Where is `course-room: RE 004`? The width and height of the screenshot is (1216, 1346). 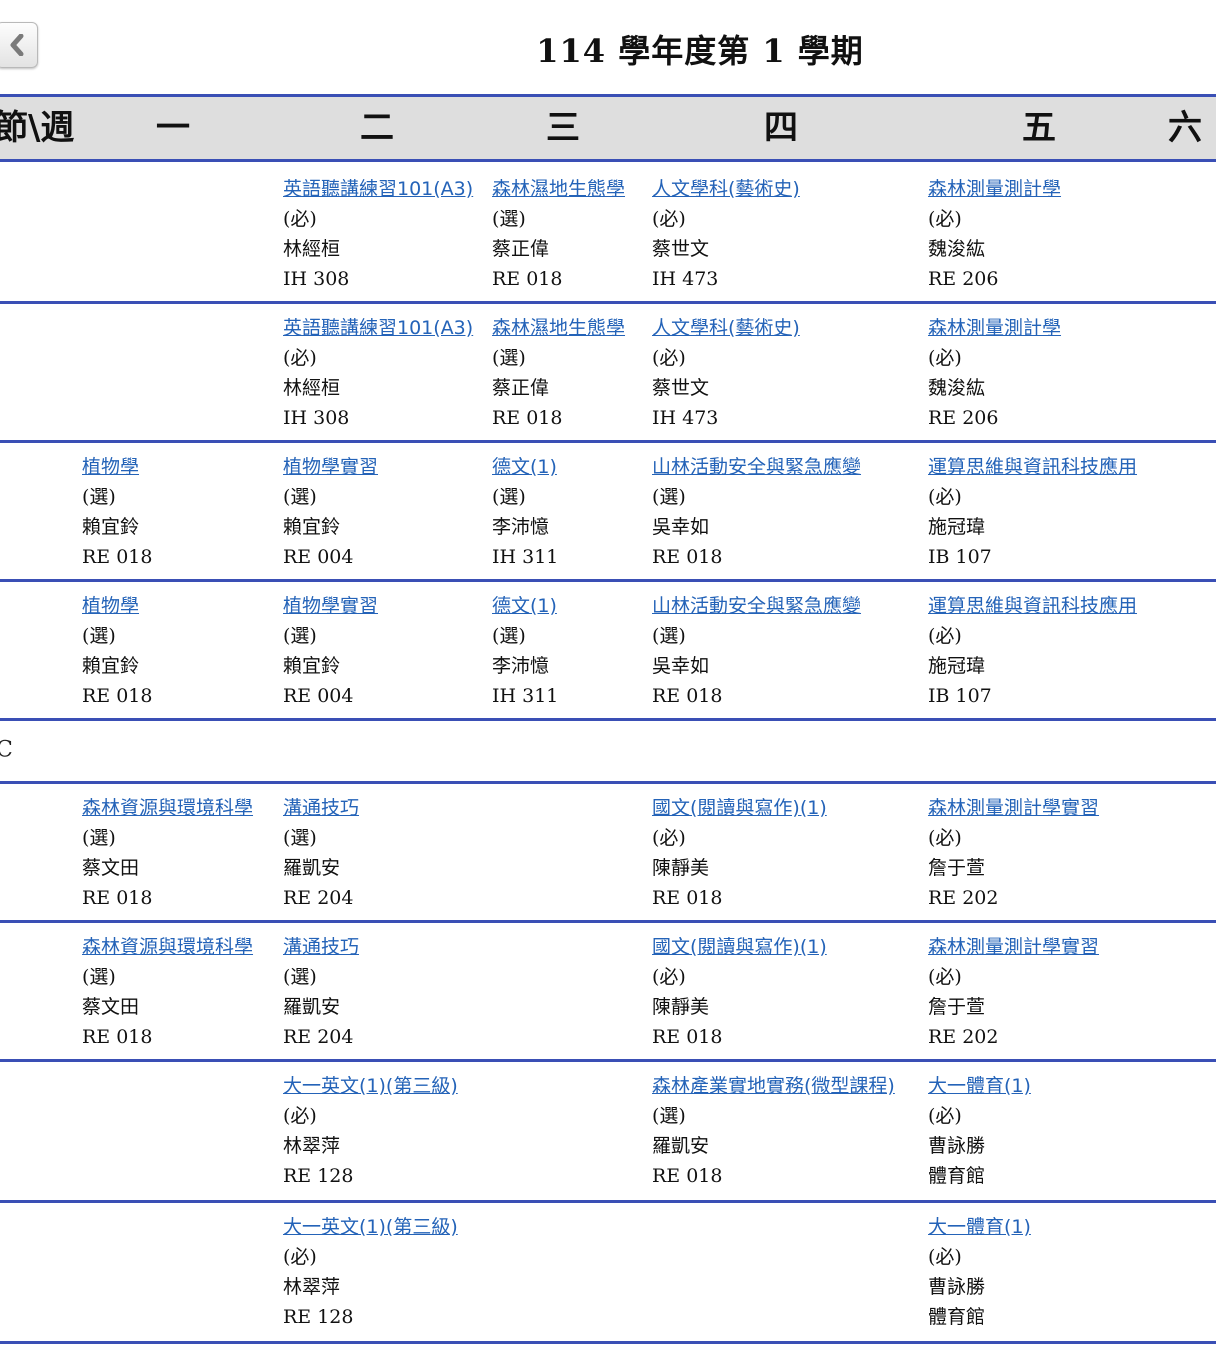 course-room: RE 004 is located at coordinates (318, 557).